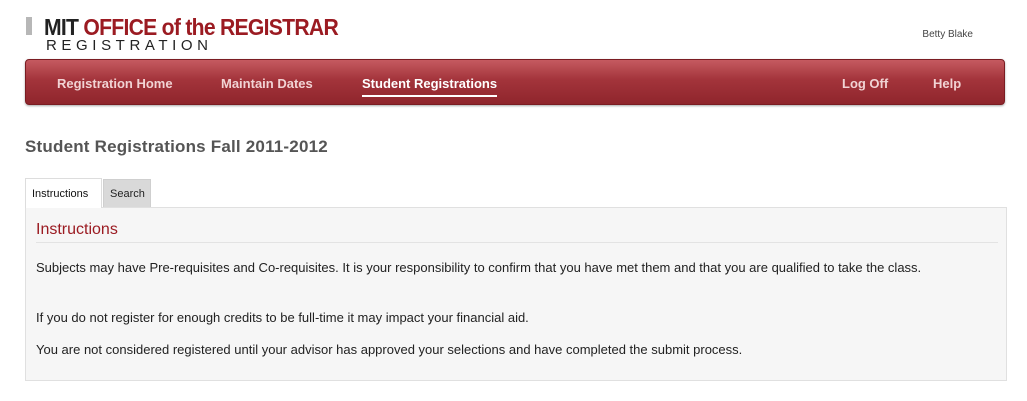 This screenshot has height=401, width=1027. What do you see at coordinates (947, 83) in the screenshot?
I see `nav-help: Help` at bounding box center [947, 83].